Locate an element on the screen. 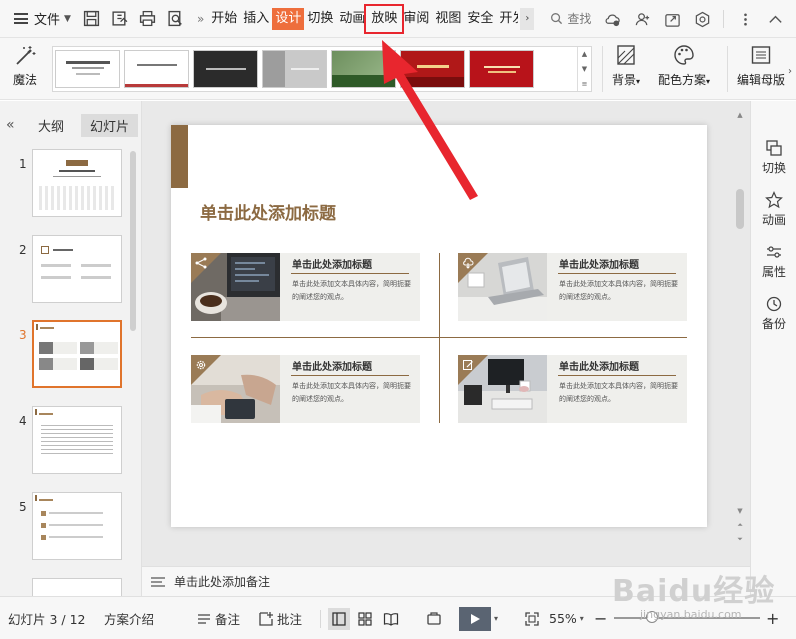 The height and width of the screenshot is (639, 796). background-button: 背景▾ is located at coordinates (626, 66).